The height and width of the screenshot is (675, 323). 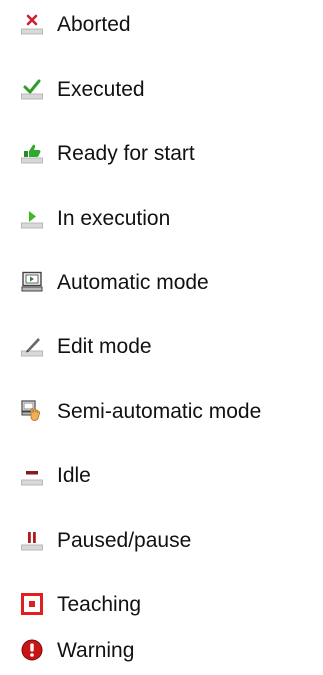 What do you see at coordinates (124, 540) in the screenshot?
I see `legend-label: Paused/pause` at bounding box center [124, 540].